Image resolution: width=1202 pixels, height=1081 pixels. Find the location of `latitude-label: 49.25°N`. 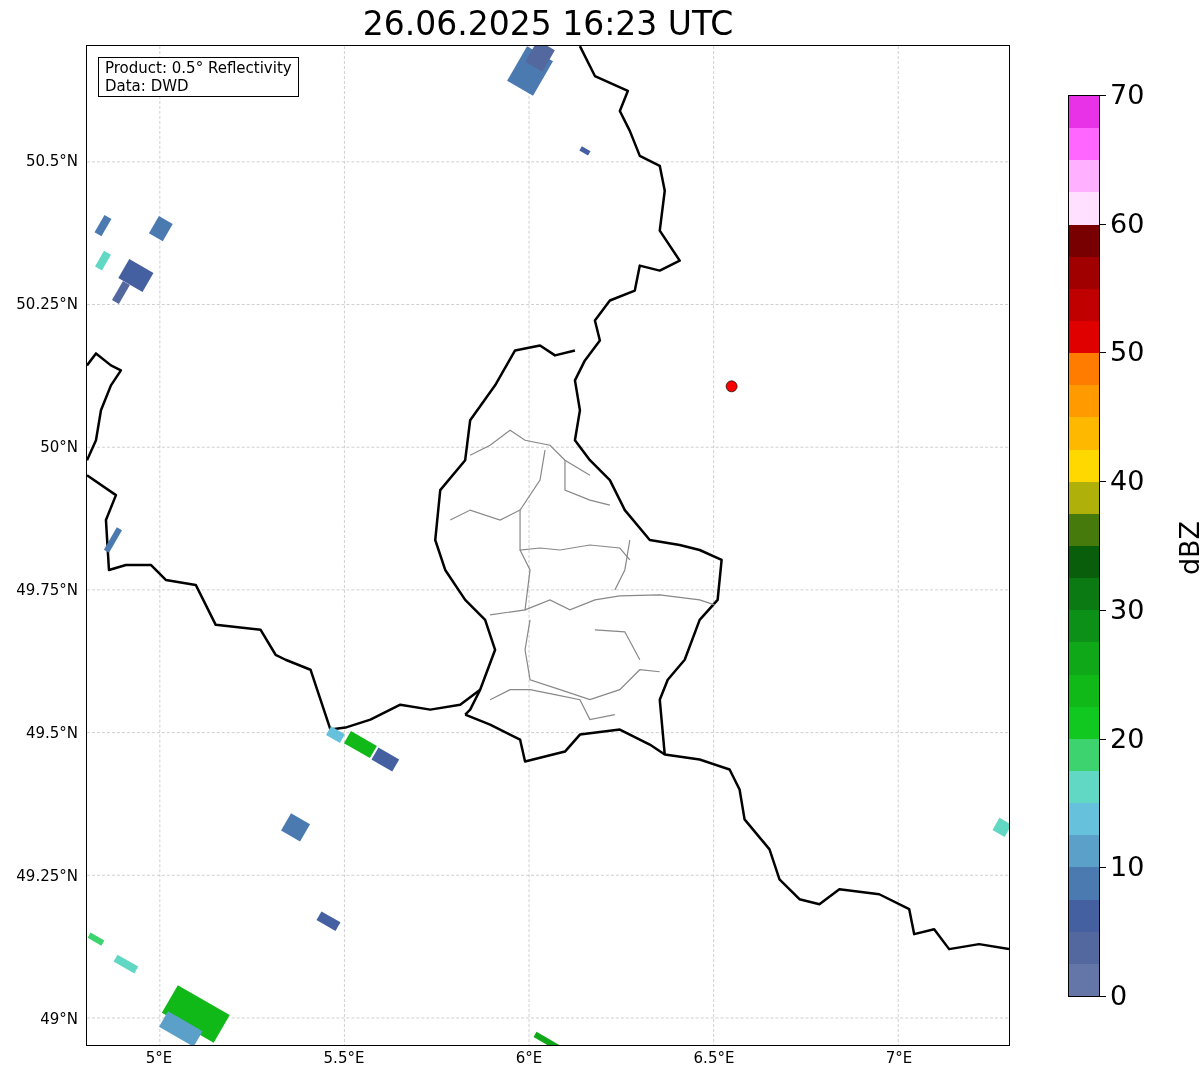

latitude-label: 49.25°N is located at coordinates (47, 876).